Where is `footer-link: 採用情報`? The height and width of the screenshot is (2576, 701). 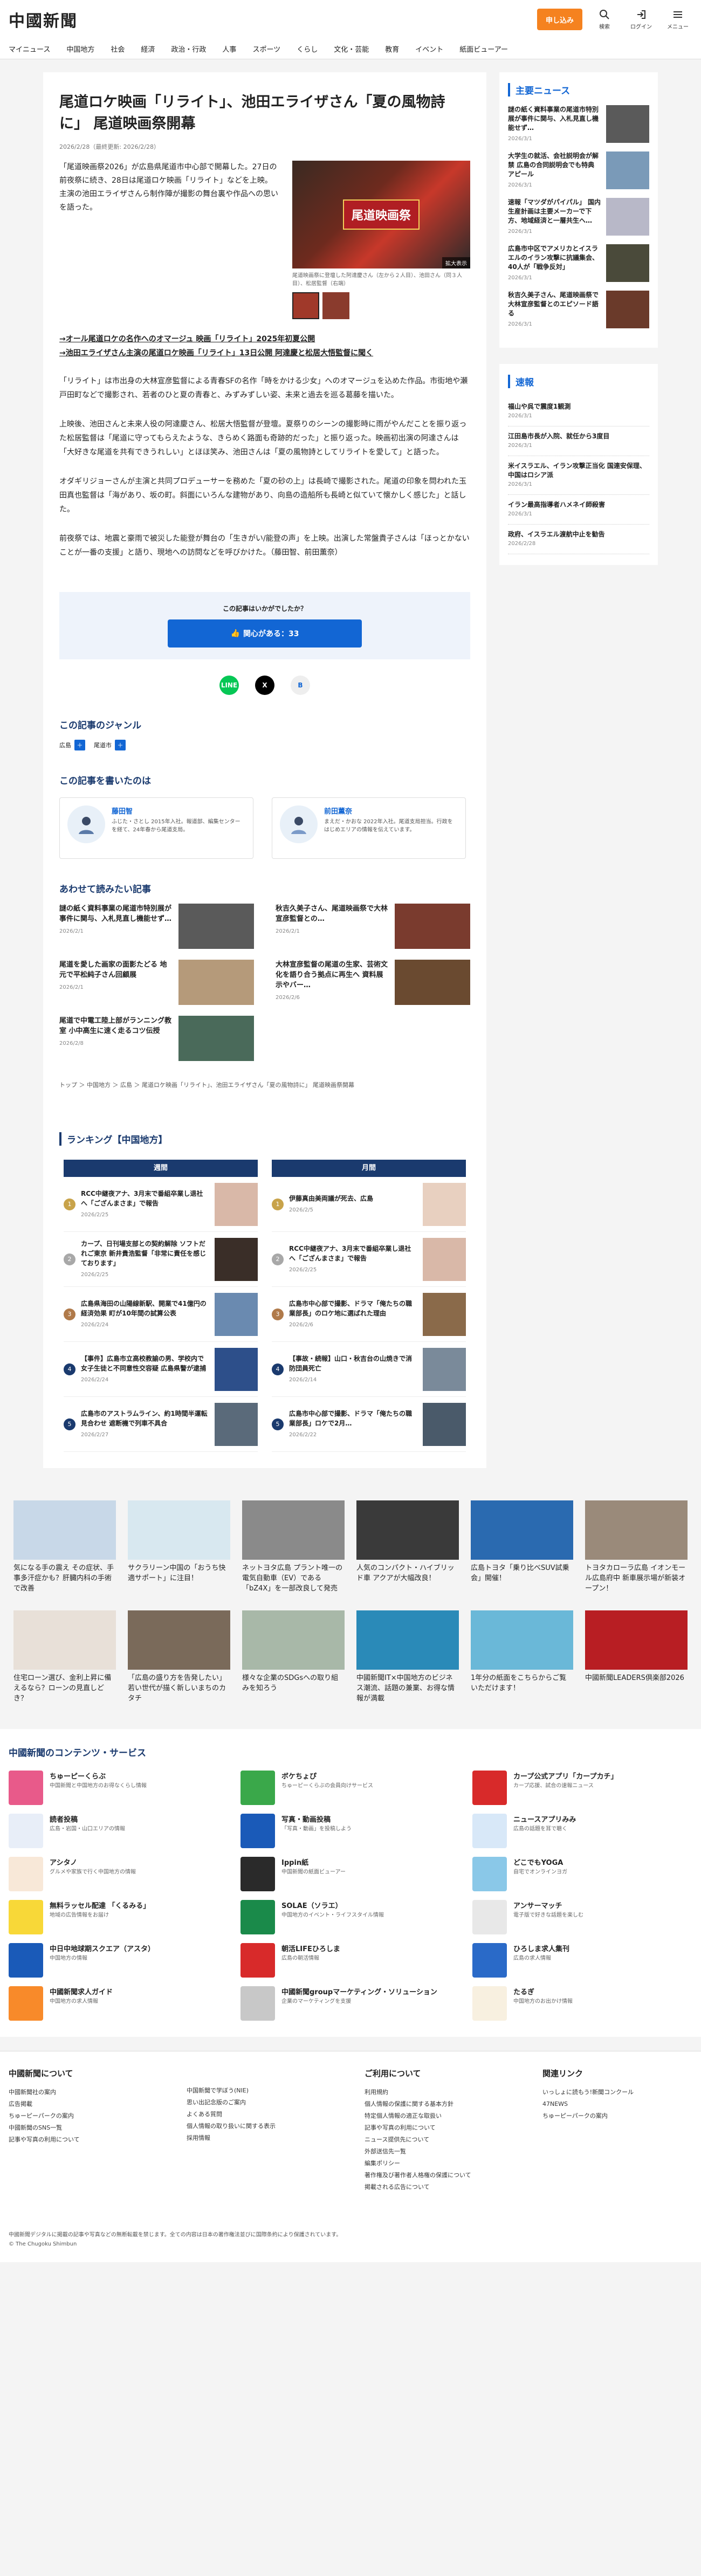
footer-link: 採用情報 is located at coordinates (276, 2138).